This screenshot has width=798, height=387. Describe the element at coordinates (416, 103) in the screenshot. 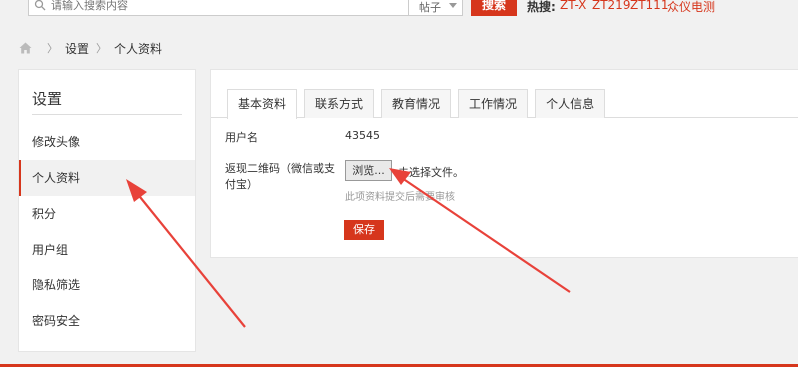

I see `tab-education: 教育情况` at that location.